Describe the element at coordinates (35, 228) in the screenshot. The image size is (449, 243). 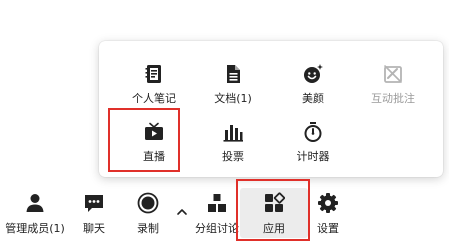
I see `toolbar-label: 管理成员(1)` at that location.